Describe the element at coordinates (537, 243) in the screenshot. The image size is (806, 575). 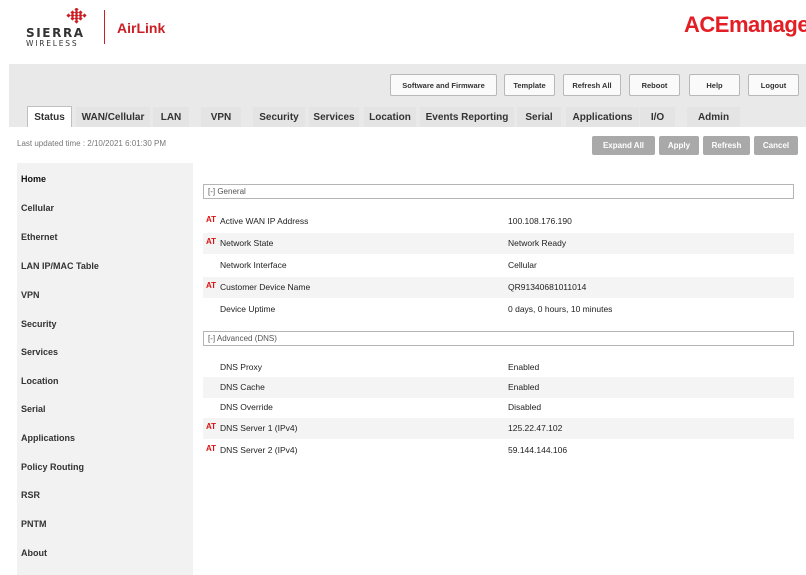
I see `row-value: Network Ready` at that location.